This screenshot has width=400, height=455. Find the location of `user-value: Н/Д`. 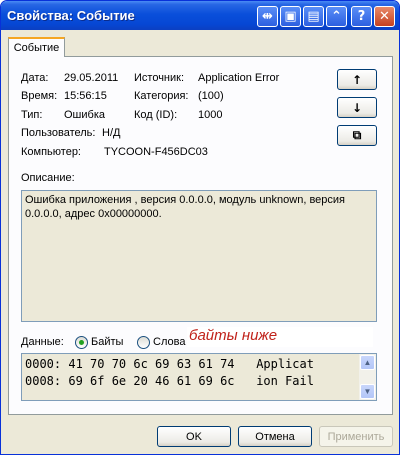

user-value: Н/Д is located at coordinates (111, 133).